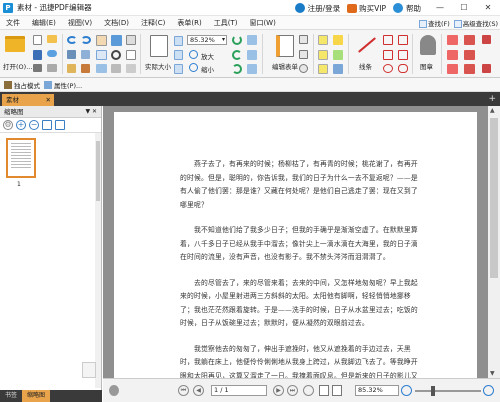 This screenshot has width=500, height=402. What do you see at coordinates (372, 8) in the screenshot?
I see `buy-vip-link: 购买VIP` at bounding box center [372, 8].